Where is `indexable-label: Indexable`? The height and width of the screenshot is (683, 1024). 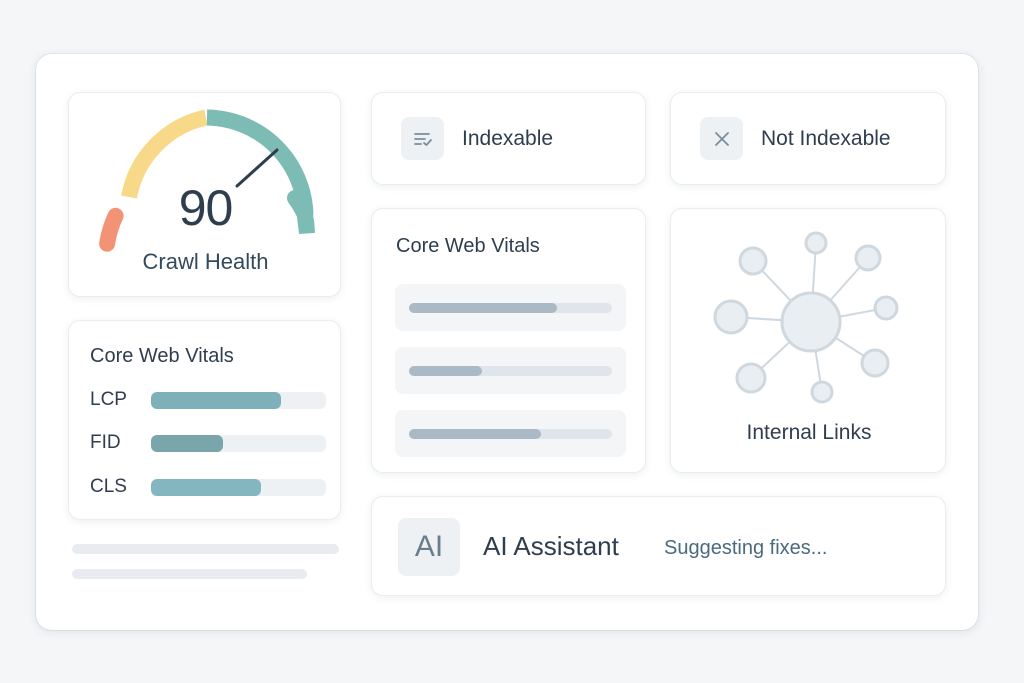
indexable-label: Indexable is located at coordinates (508, 138).